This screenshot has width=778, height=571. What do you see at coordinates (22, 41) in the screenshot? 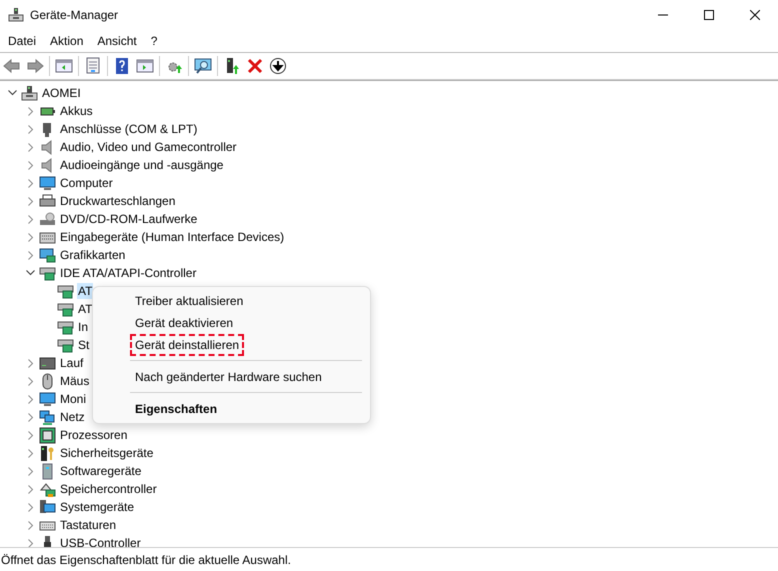
I see `menu-item: Datei` at bounding box center [22, 41].